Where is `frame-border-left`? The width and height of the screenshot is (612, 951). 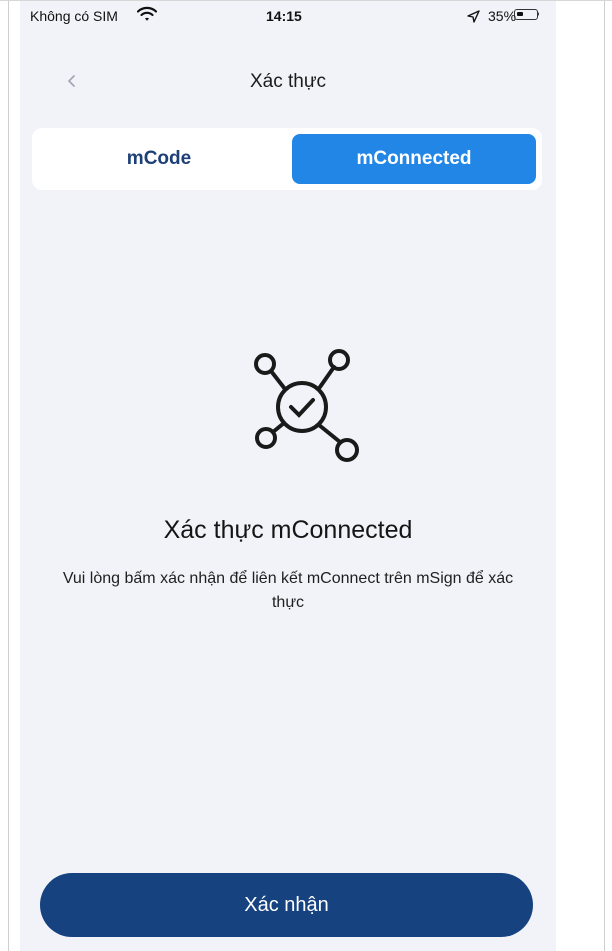 frame-border-left is located at coordinates (8, 476).